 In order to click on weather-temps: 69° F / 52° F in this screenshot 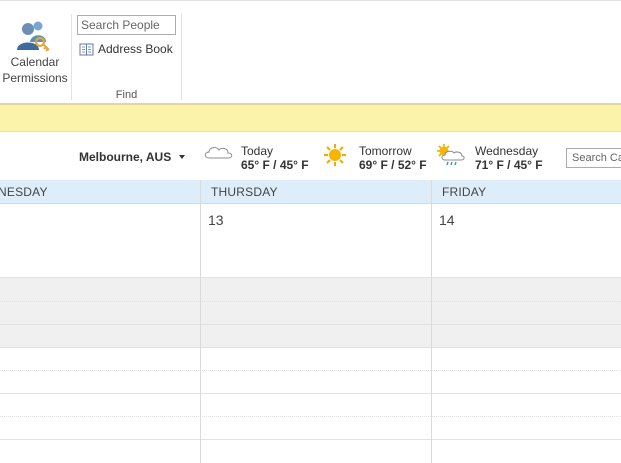, I will do `click(393, 165)`.